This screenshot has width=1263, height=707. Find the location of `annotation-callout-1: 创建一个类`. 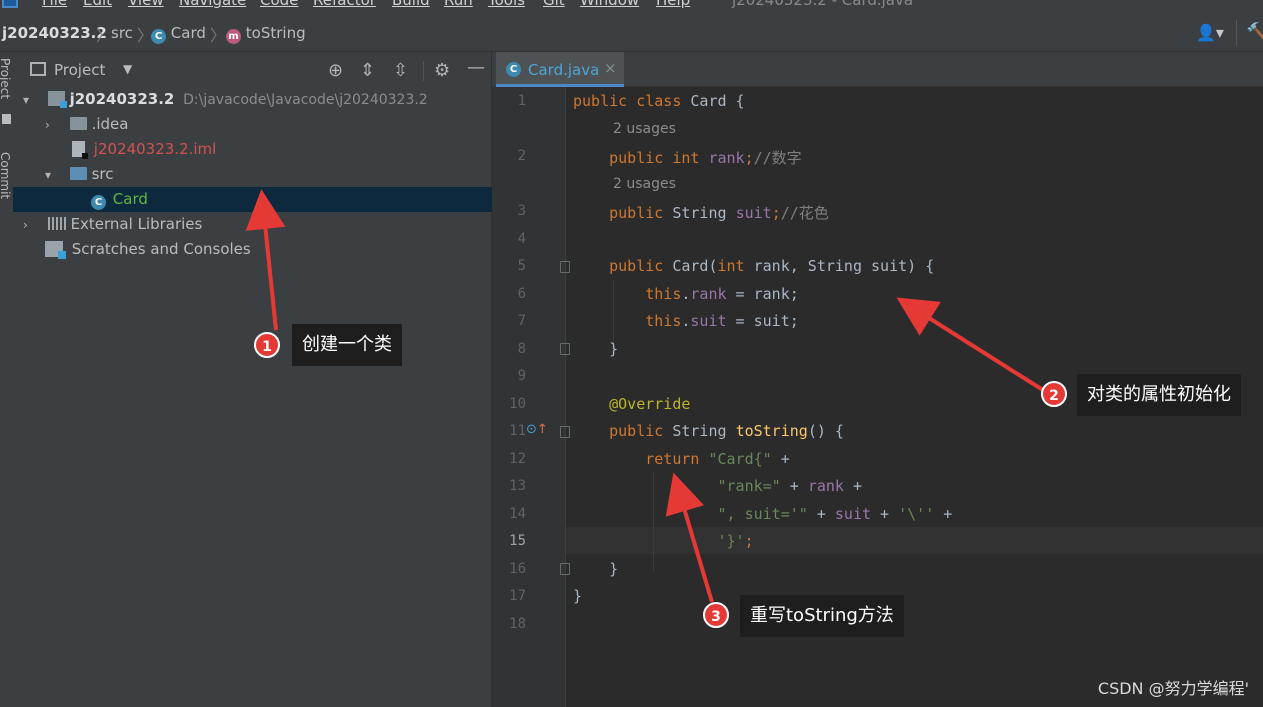

annotation-callout-1: 创建一个类 is located at coordinates (347, 345).